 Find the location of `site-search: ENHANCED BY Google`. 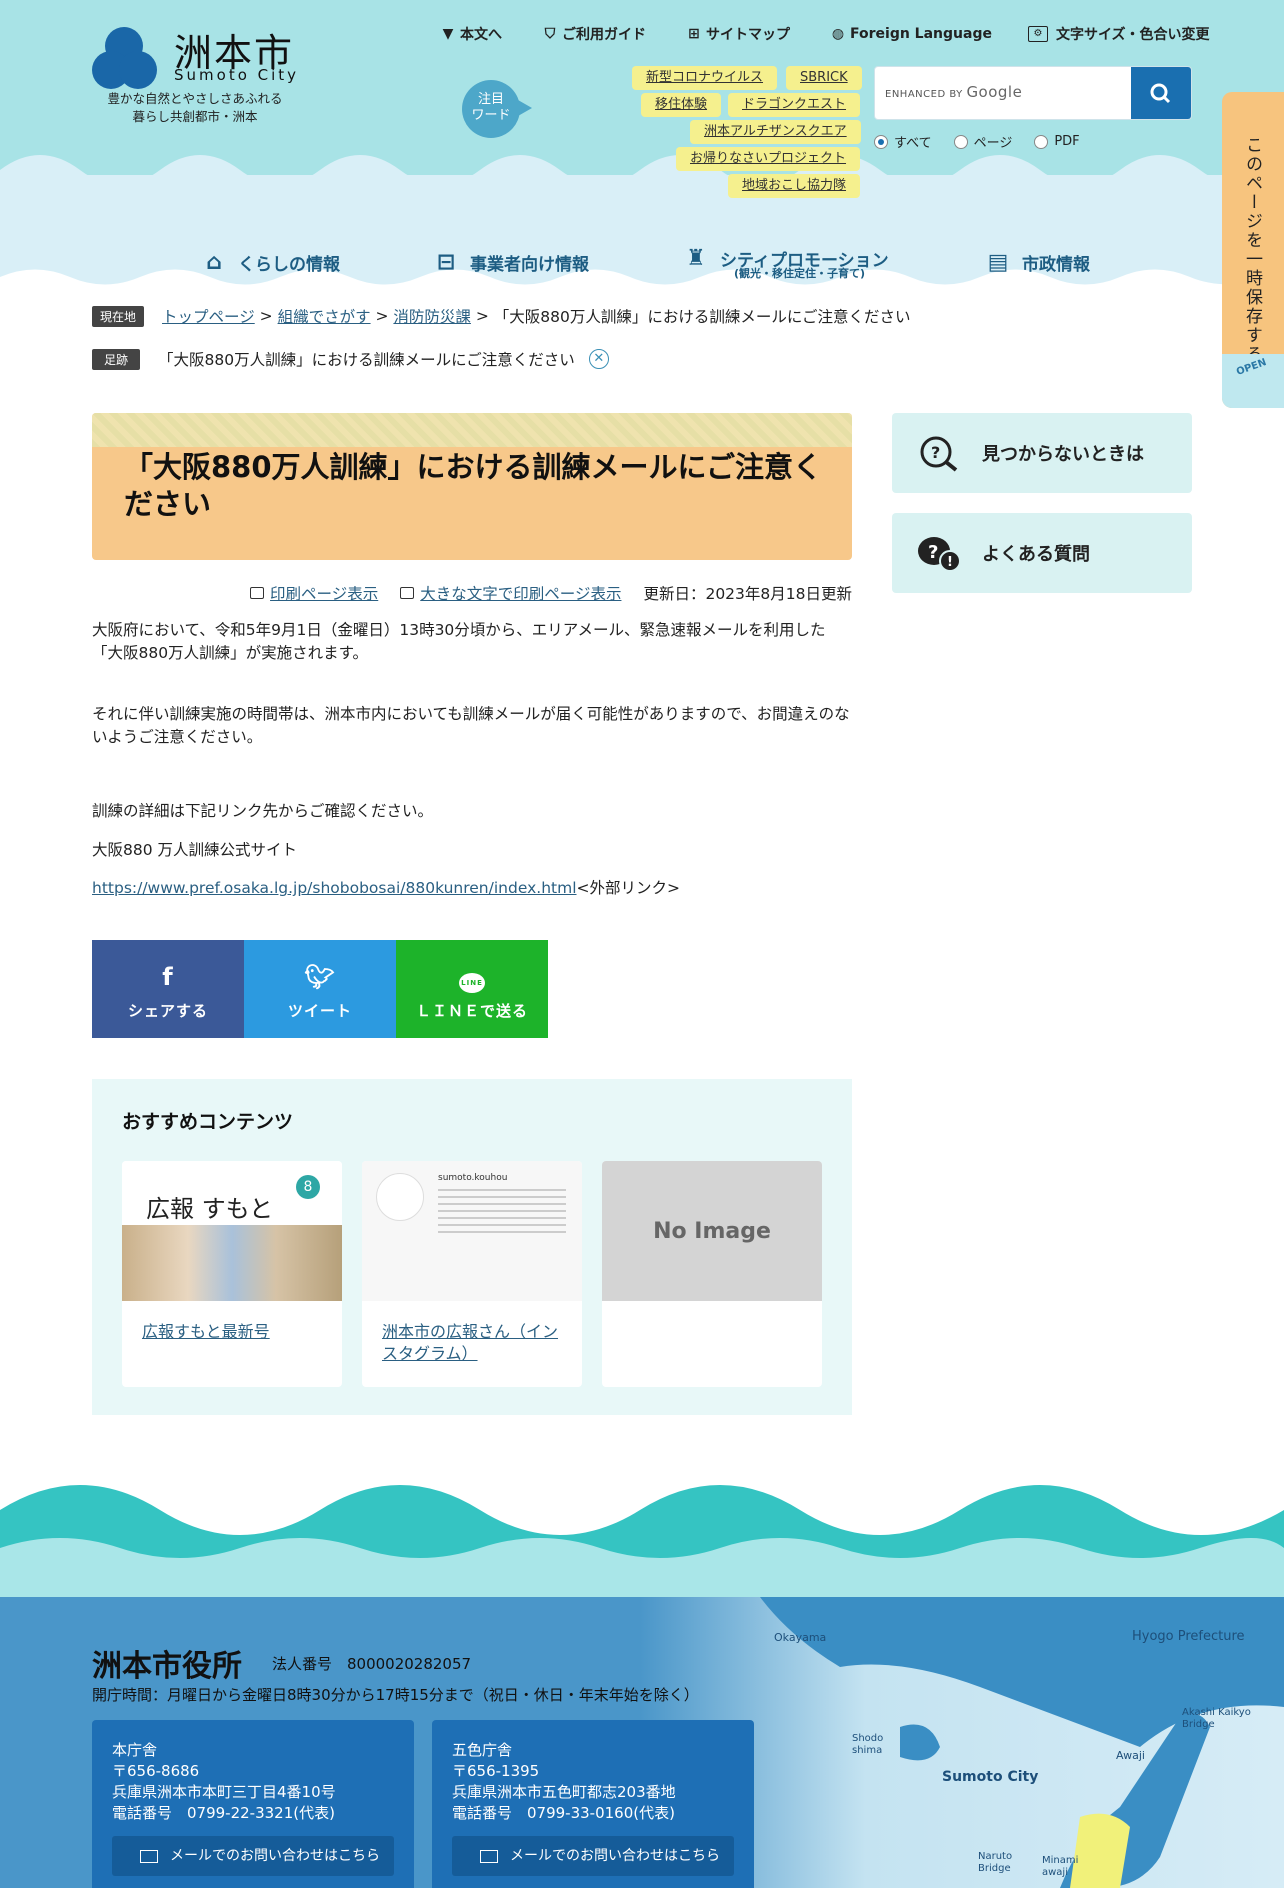

site-search: ENHANCED BY Google is located at coordinates (1033, 93).